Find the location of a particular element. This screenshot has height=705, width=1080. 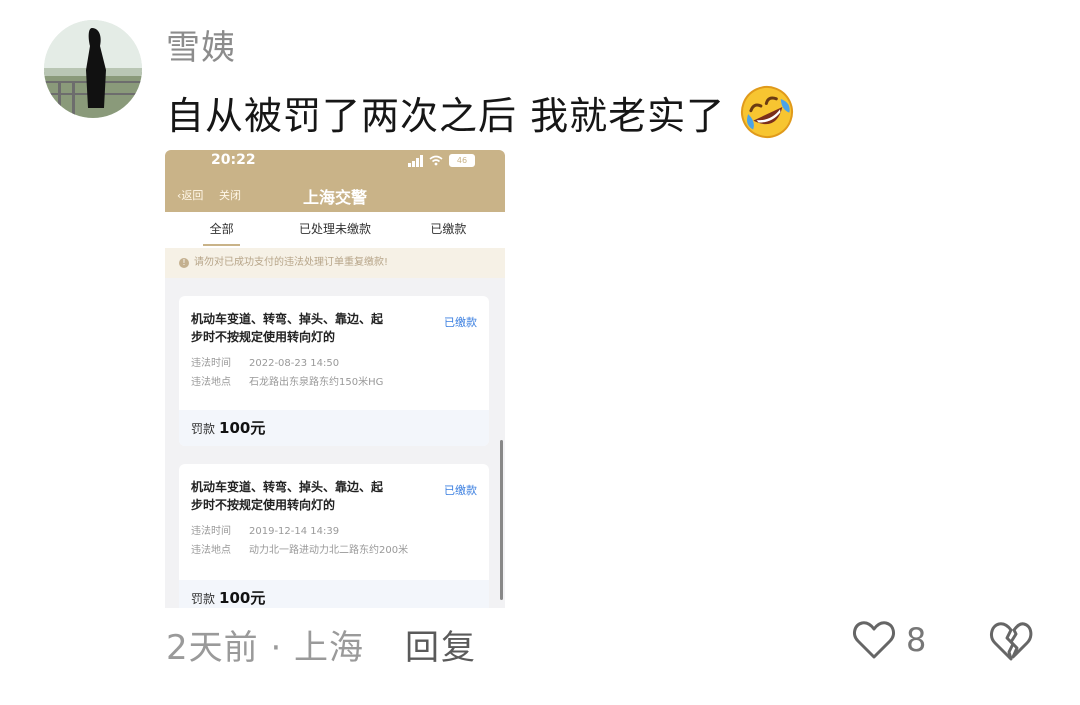

dislike-button is located at coordinates (1011, 643).